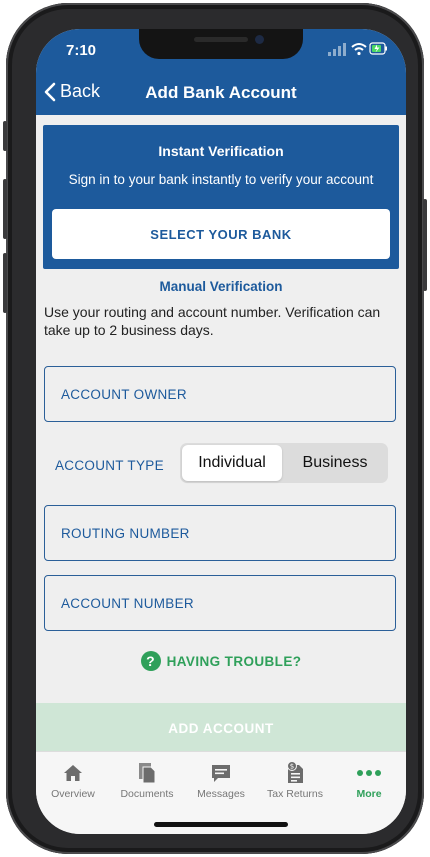 The width and height of the screenshot is (430, 857). I want to click on account-type-business: Business, so click(335, 463).